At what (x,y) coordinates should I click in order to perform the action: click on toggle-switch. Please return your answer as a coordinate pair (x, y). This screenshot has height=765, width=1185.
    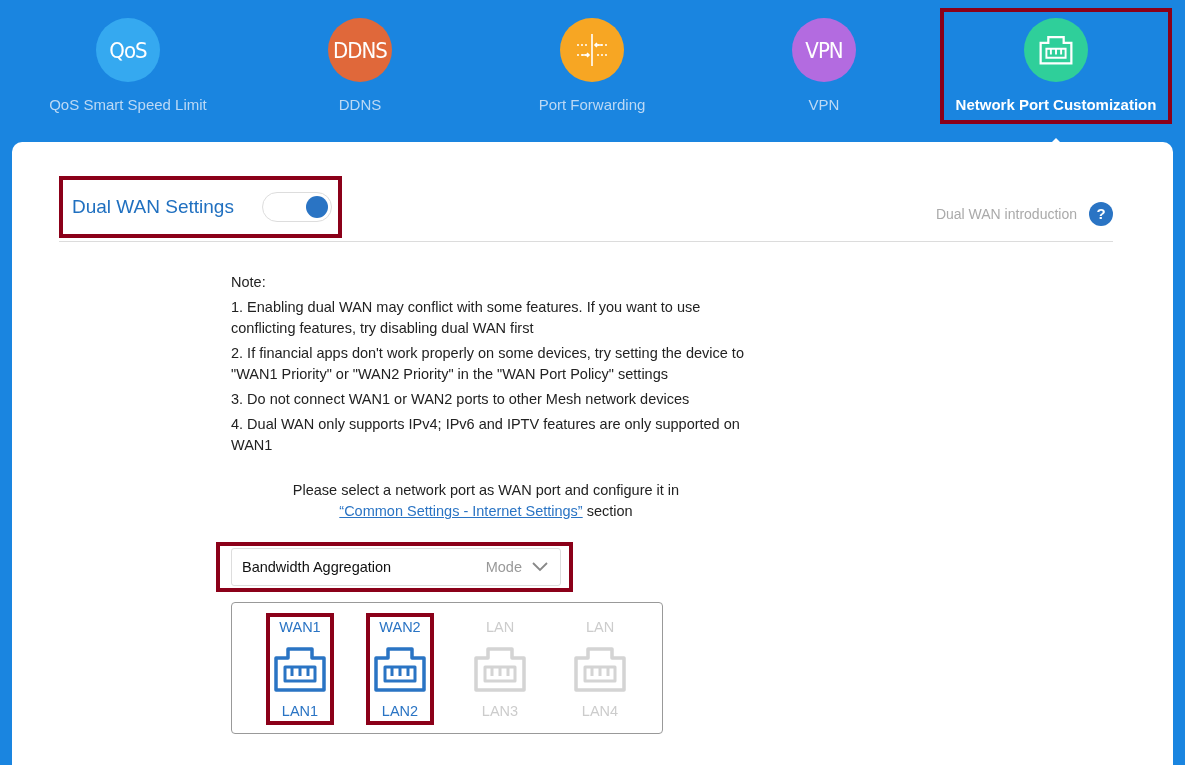
    Looking at the image, I should click on (296, 207).